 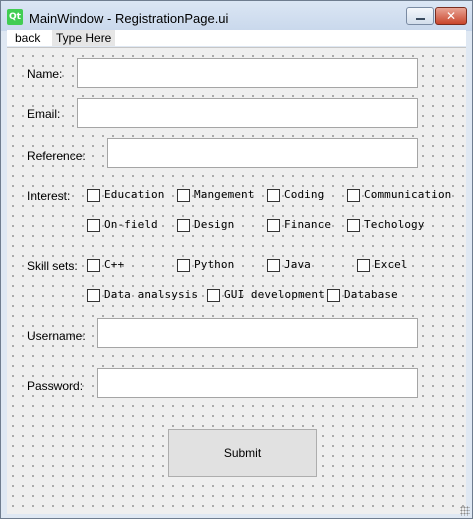 What do you see at coordinates (304, 194) in the screenshot?
I see `checkbox-label: Coding` at bounding box center [304, 194].